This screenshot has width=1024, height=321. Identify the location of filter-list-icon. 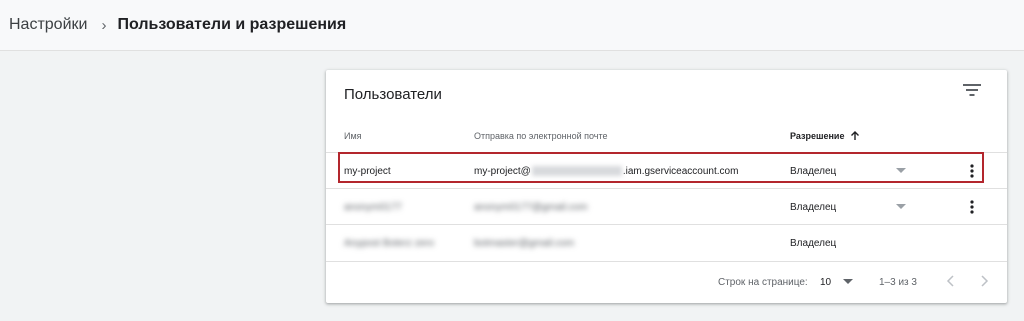
(972, 90).